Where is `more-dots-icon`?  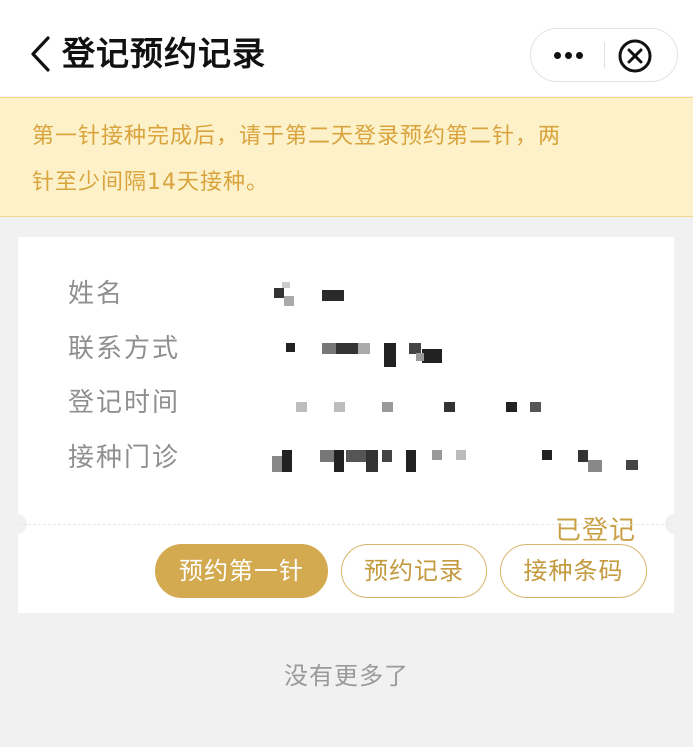 more-dots-icon is located at coordinates (557, 55).